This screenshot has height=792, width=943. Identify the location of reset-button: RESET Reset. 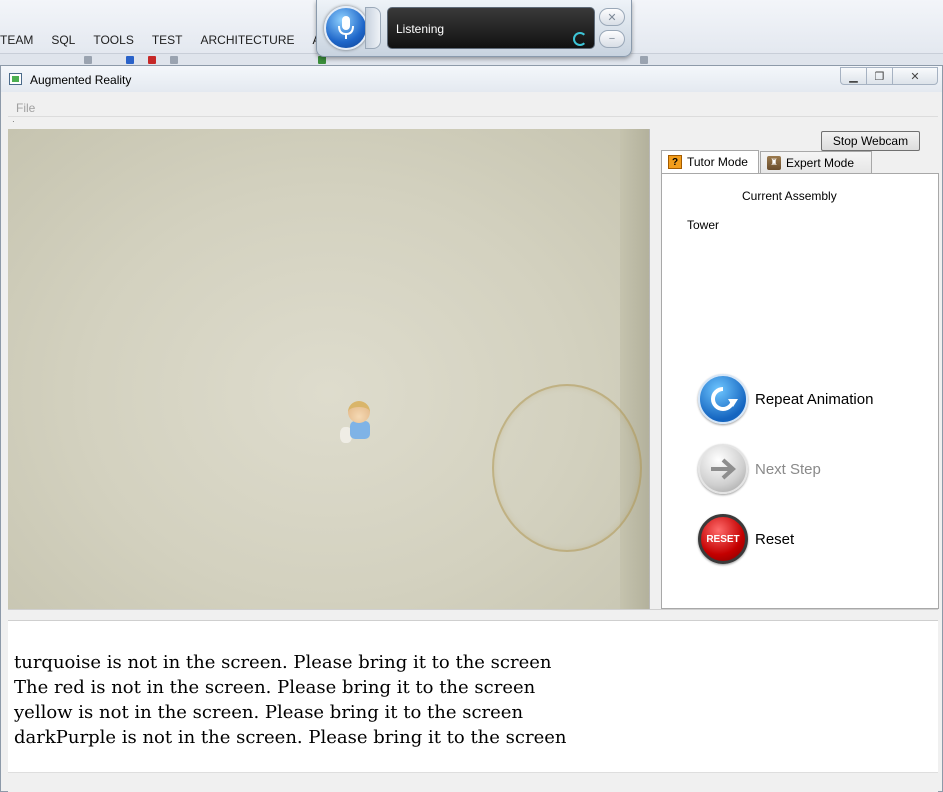
(746, 539).